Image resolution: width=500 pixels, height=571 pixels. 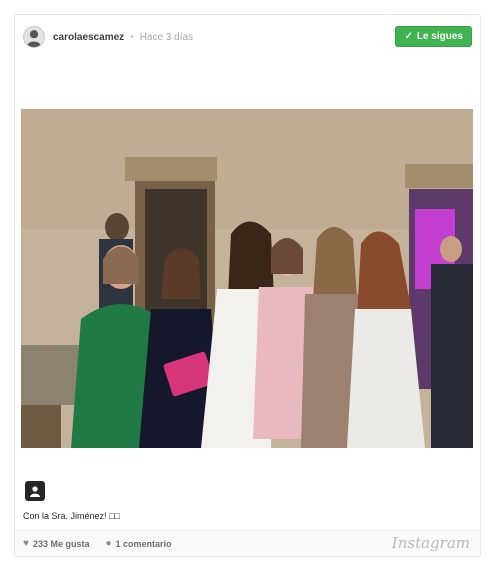 What do you see at coordinates (439, 36) in the screenshot?
I see `following-button-label: Le sigues` at bounding box center [439, 36].